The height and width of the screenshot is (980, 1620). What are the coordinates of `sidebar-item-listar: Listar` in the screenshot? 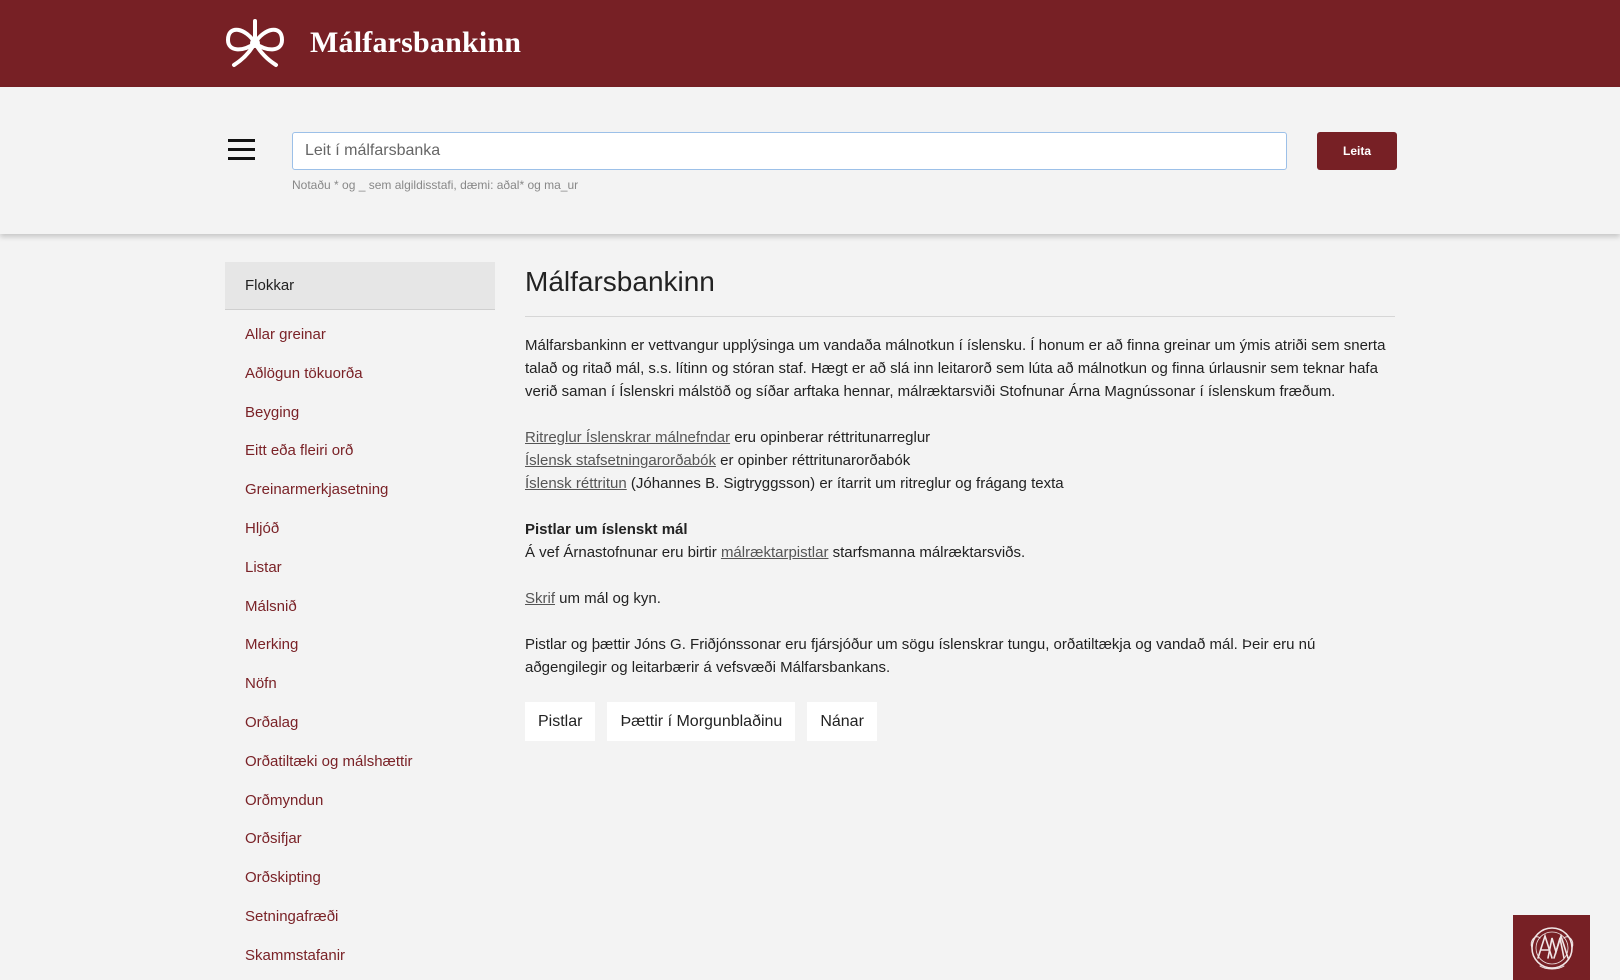 It's located at (360, 568).